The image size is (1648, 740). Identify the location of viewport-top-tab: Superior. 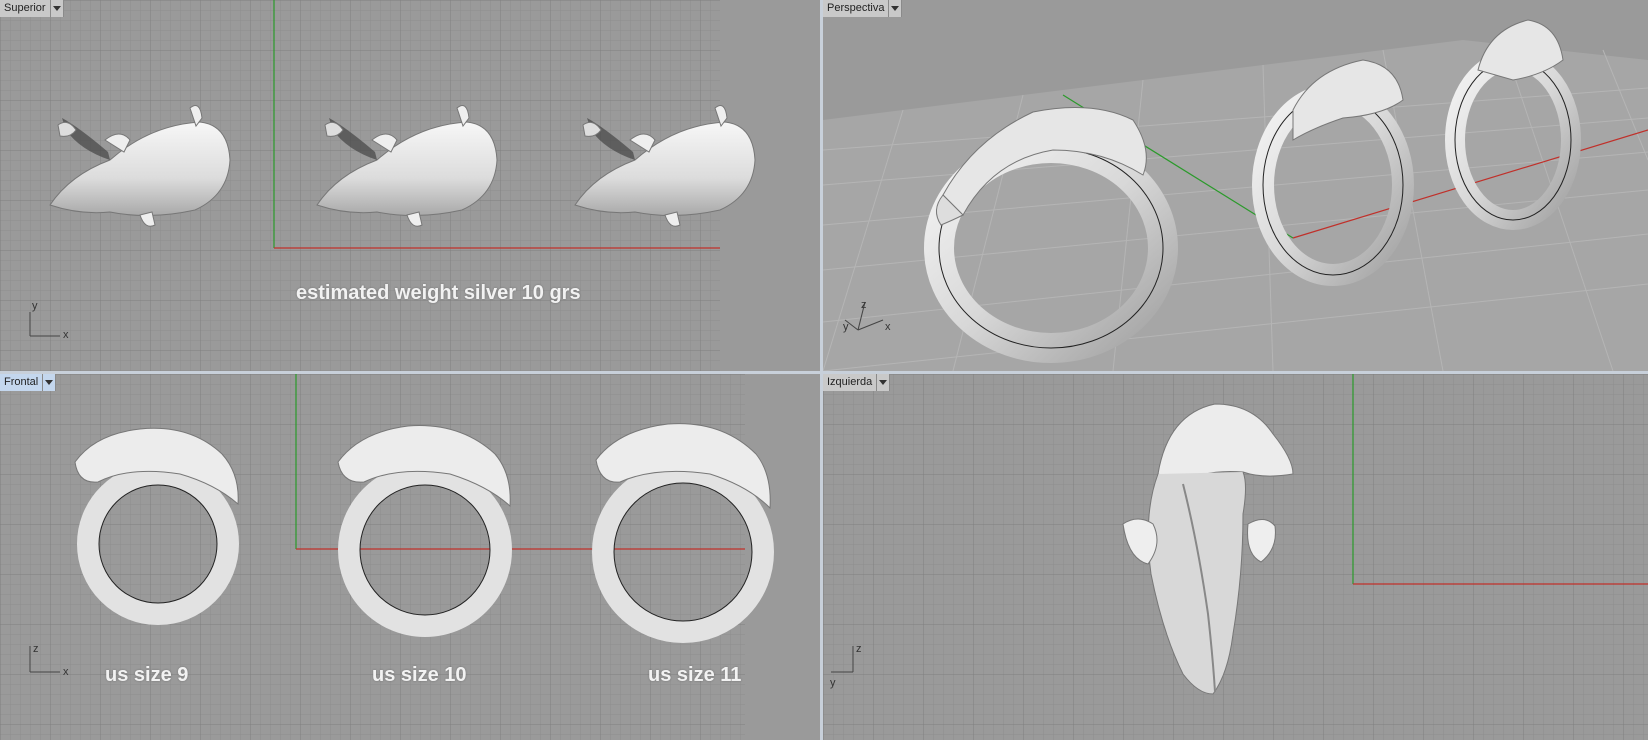
(32, 8).